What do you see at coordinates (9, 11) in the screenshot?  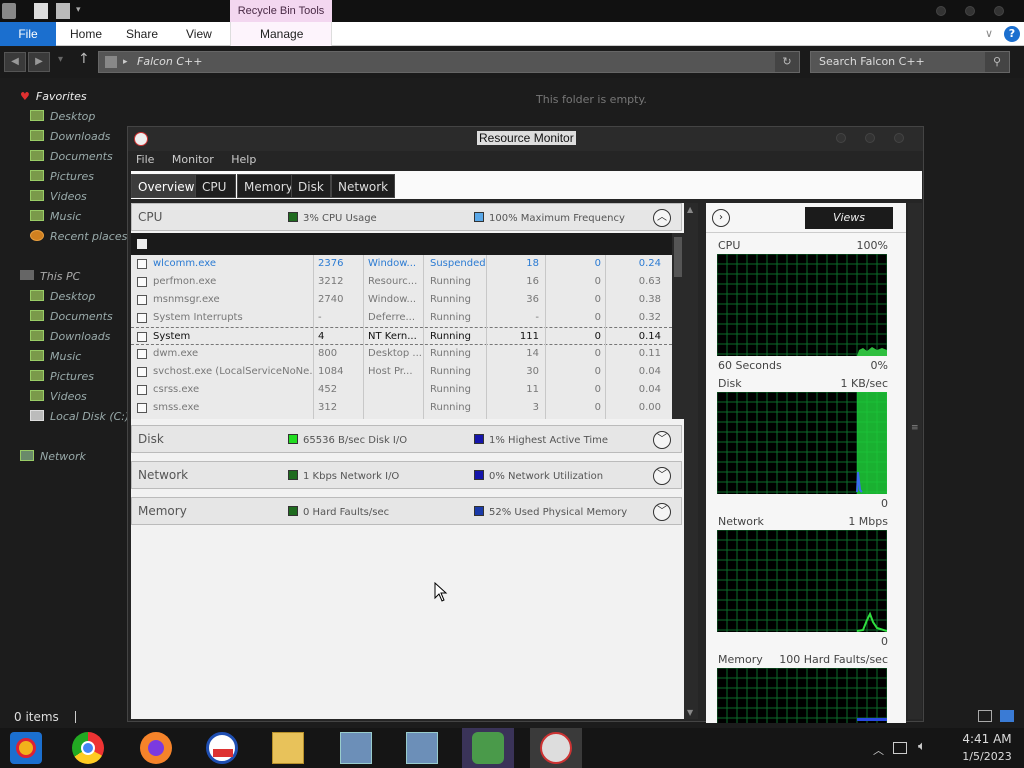 I see `recycle-bin-icon` at bounding box center [9, 11].